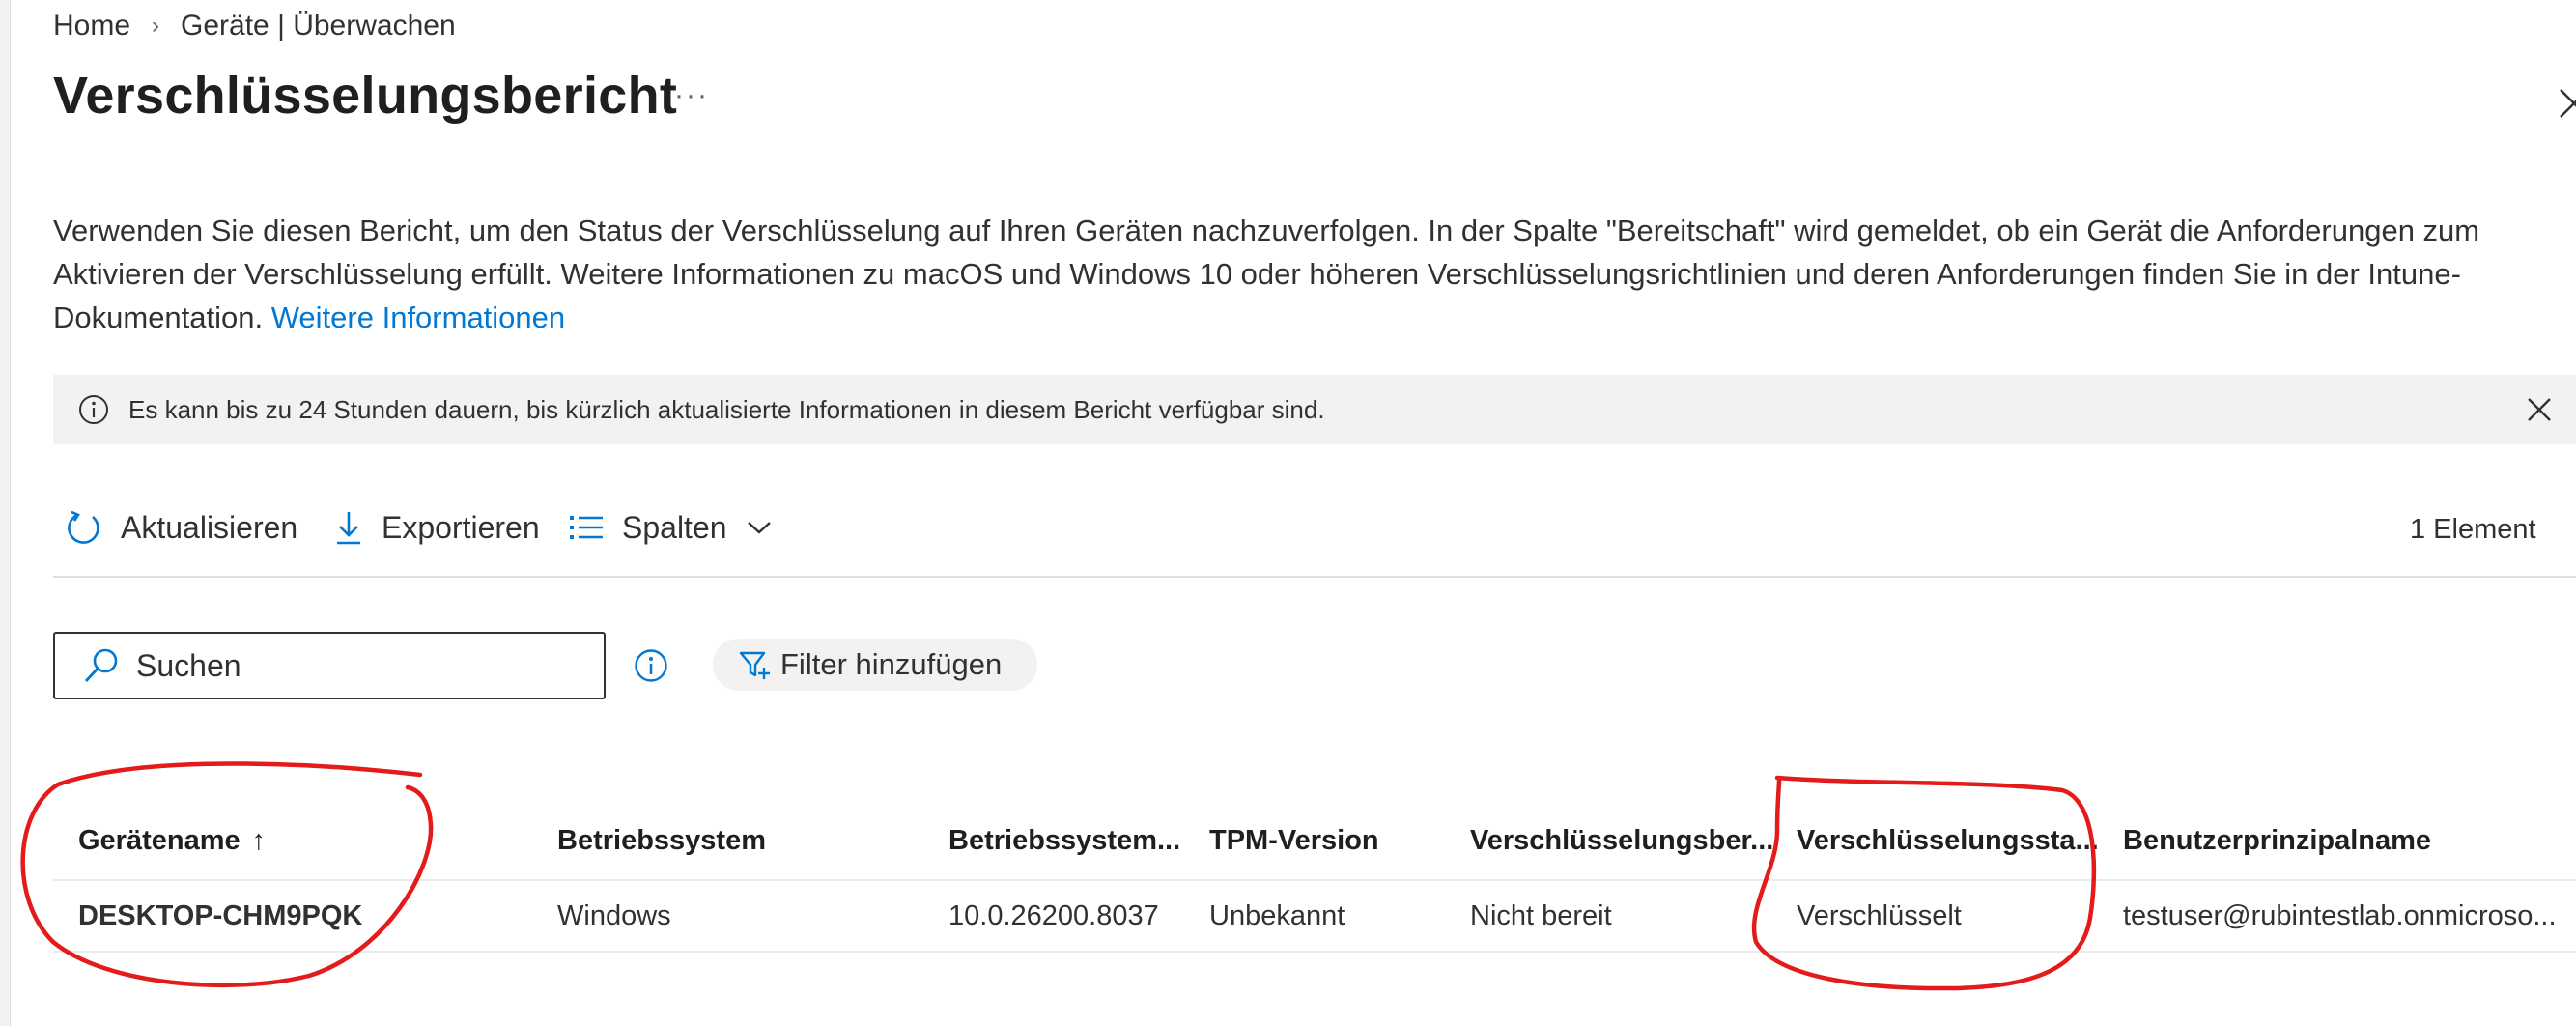 This screenshot has height=1026, width=2576. I want to click on add-filter-button: Filter hinzufügen, so click(875, 665).